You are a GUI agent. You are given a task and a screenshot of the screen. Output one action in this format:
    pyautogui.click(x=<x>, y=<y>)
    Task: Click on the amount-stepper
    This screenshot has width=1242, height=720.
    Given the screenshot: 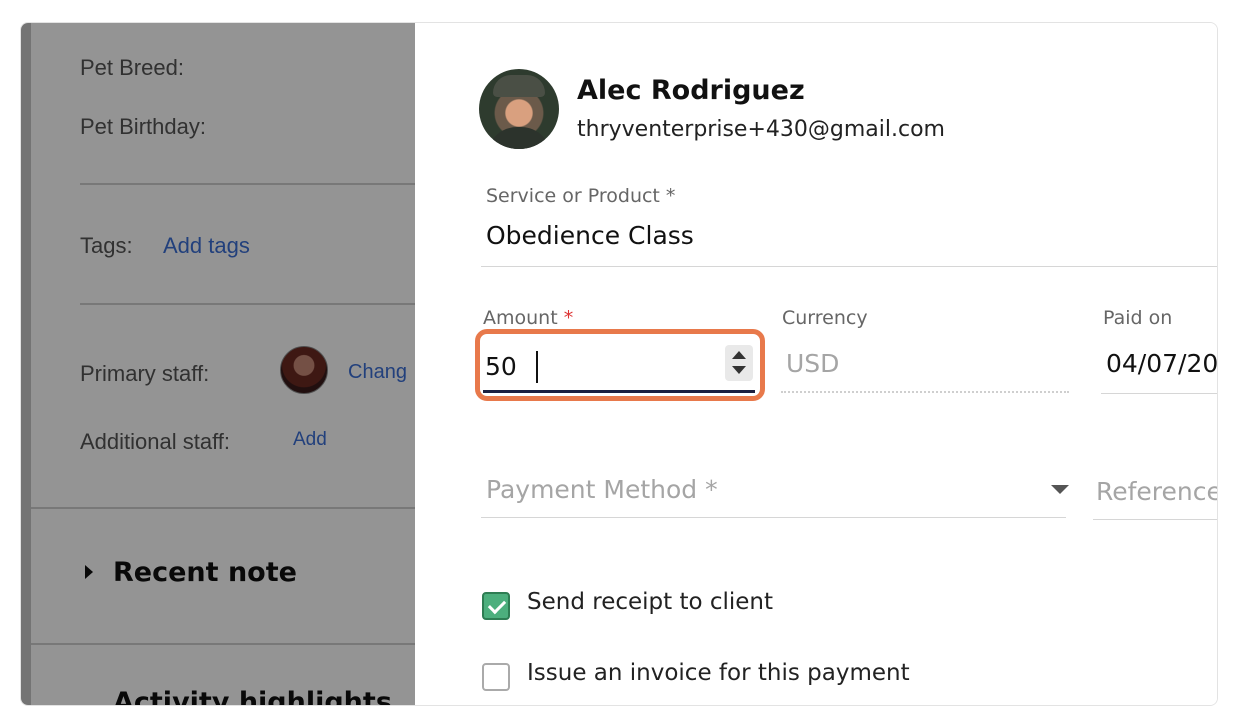 What is the action you would take?
    pyautogui.click(x=739, y=363)
    